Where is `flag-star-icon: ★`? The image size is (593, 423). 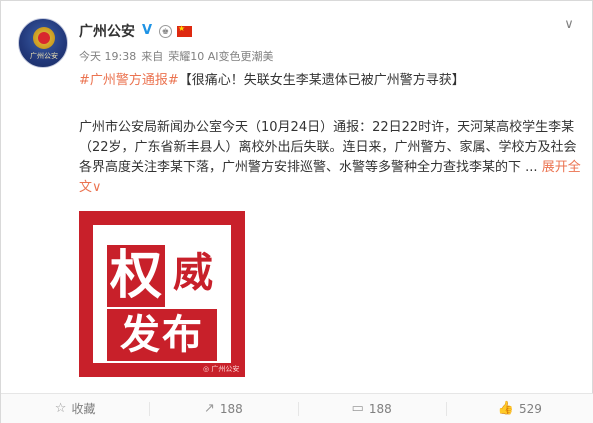 flag-star-icon: ★ is located at coordinates (182, 28).